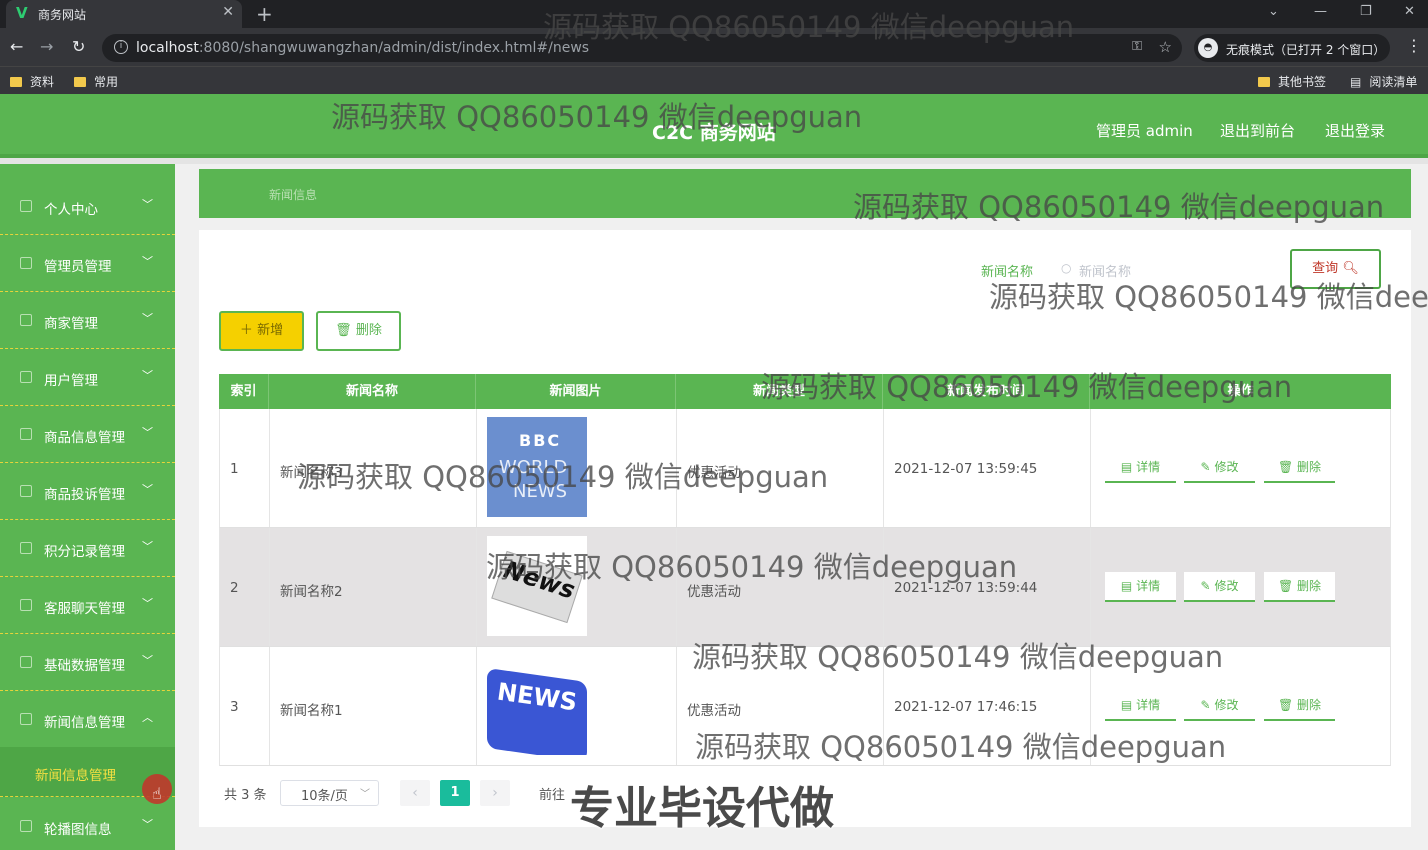 This screenshot has height=850, width=1428. Describe the element at coordinates (26, 491) in the screenshot. I see `complaint-icon` at that location.